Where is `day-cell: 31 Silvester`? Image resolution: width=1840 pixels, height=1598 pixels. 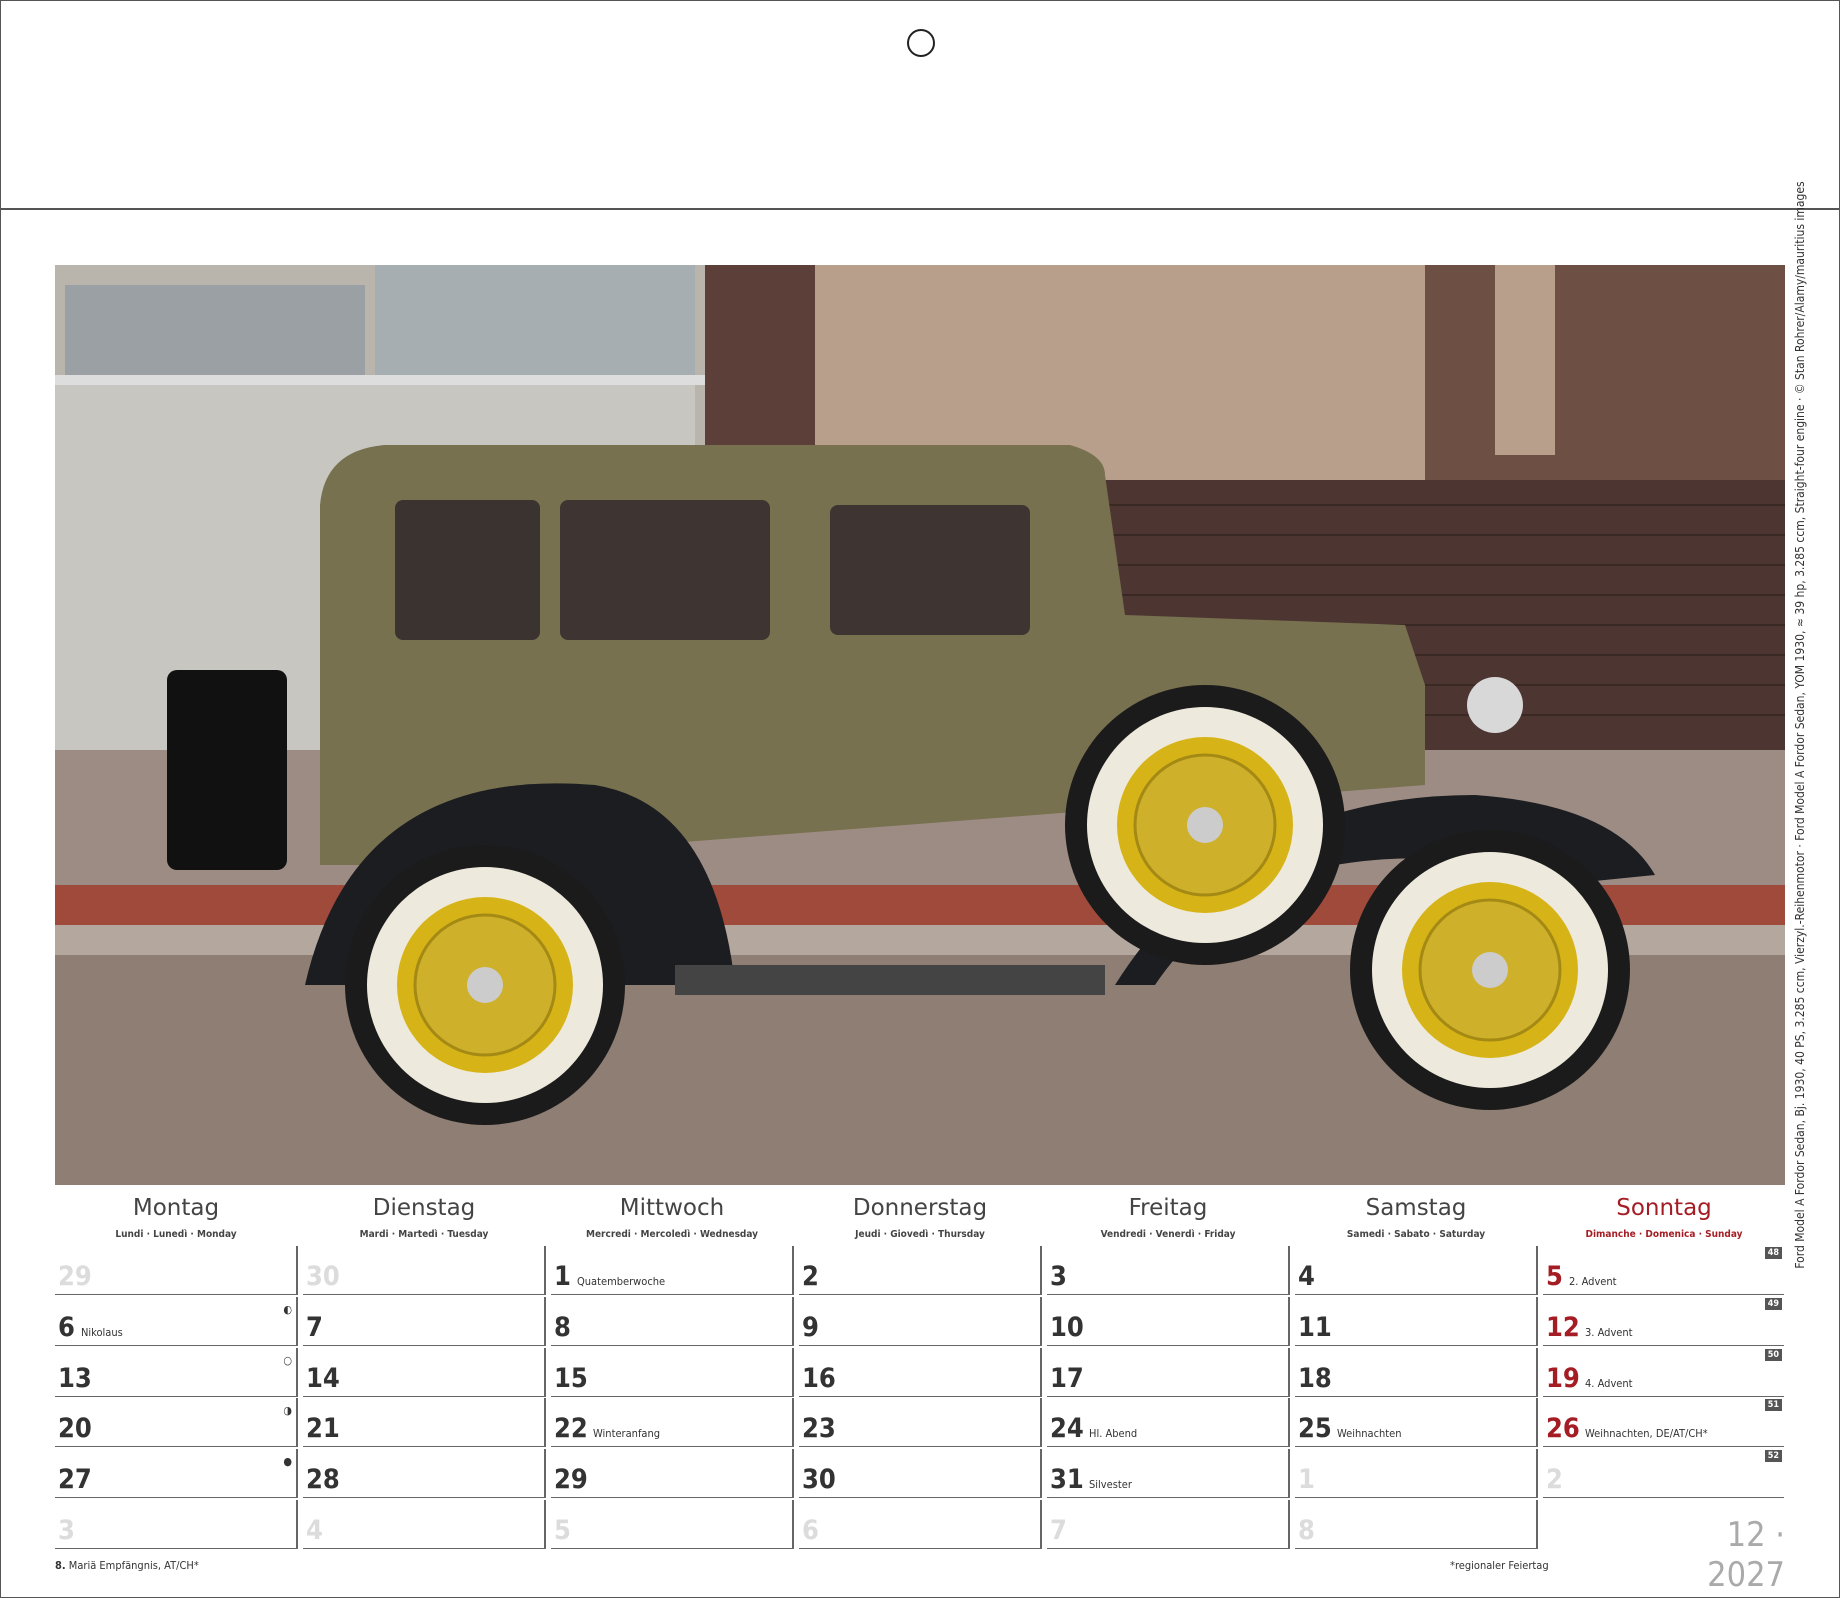
day-cell: 31 Silvester is located at coordinates (1167, 1473).